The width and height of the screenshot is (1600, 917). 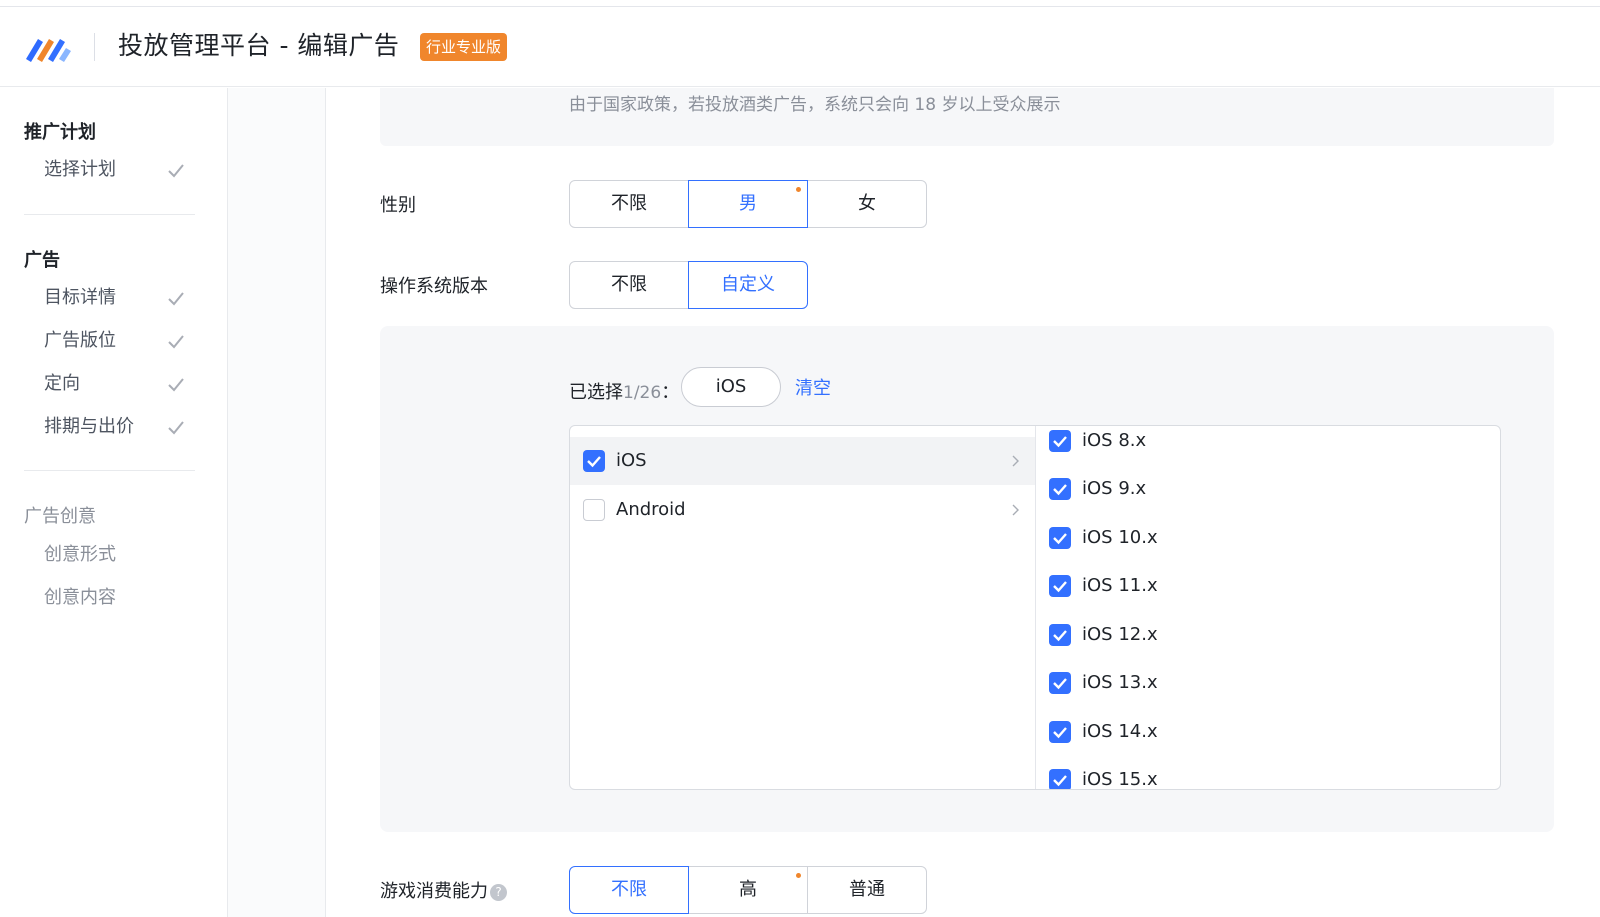 What do you see at coordinates (1120, 779) in the screenshot?
I see `os-version-label: iOS 15.x` at bounding box center [1120, 779].